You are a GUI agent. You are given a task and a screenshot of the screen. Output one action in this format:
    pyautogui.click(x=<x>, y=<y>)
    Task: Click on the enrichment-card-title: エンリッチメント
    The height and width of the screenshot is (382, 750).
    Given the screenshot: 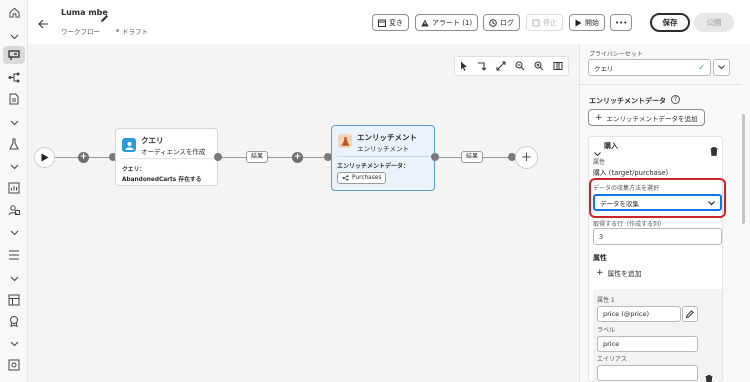 What is the action you would take?
    pyautogui.click(x=387, y=137)
    